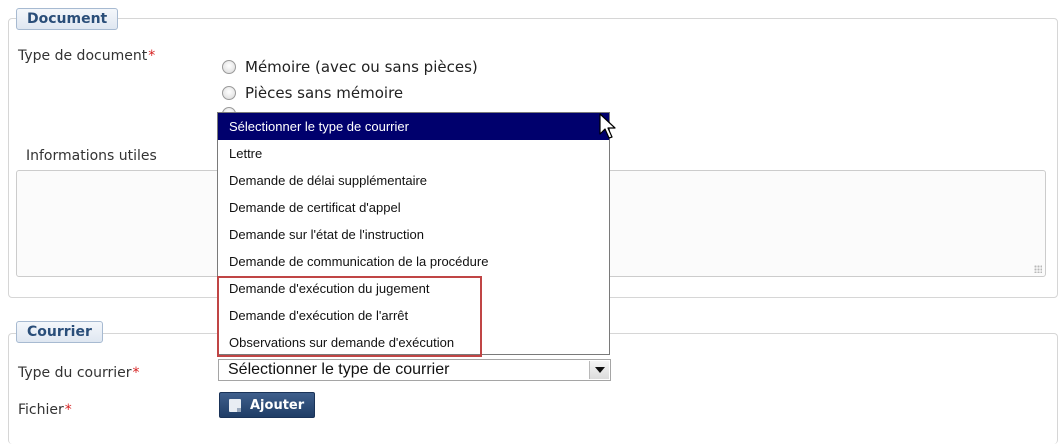 The height and width of the screenshot is (444, 1063). I want to click on dropdown-option-execution-jugement: Demande d'exécution du jugement, so click(413, 288).